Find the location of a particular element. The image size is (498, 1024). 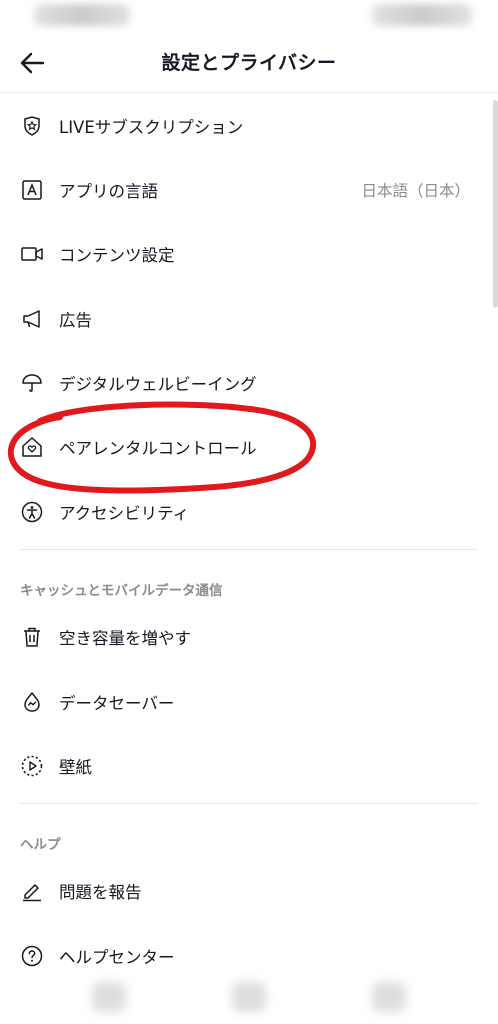

language-icon is located at coordinates (32, 190).